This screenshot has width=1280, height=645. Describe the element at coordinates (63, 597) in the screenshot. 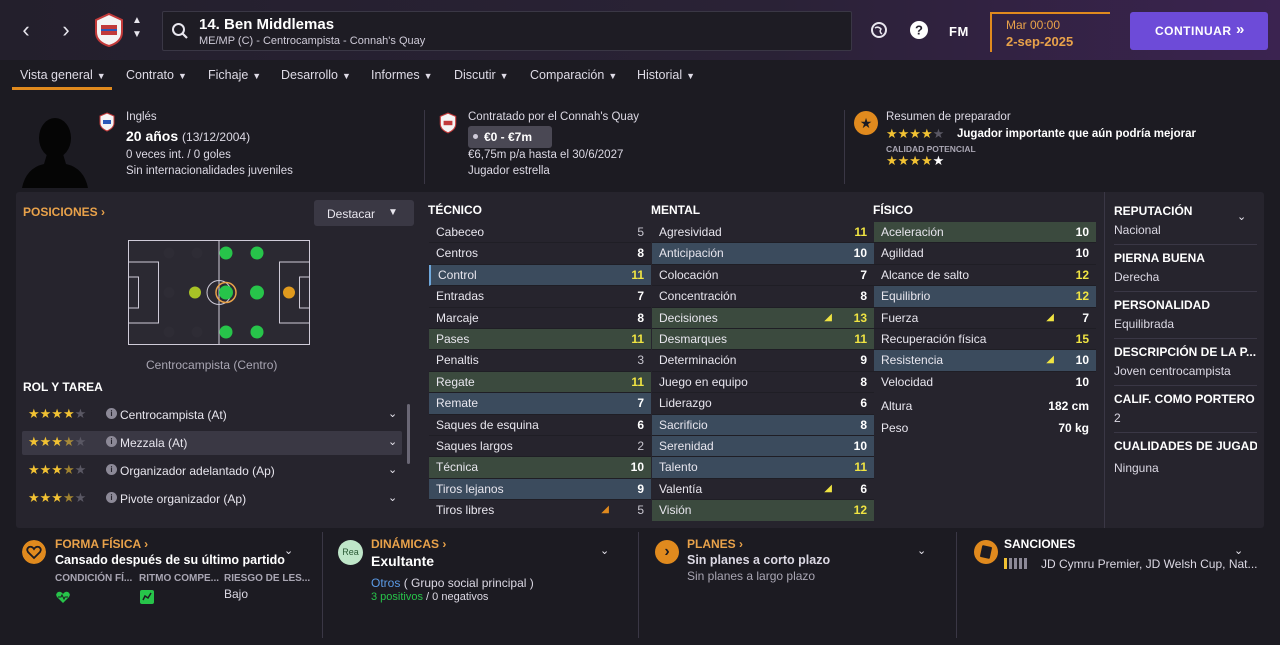

I see `condition-heart-icon` at that location.